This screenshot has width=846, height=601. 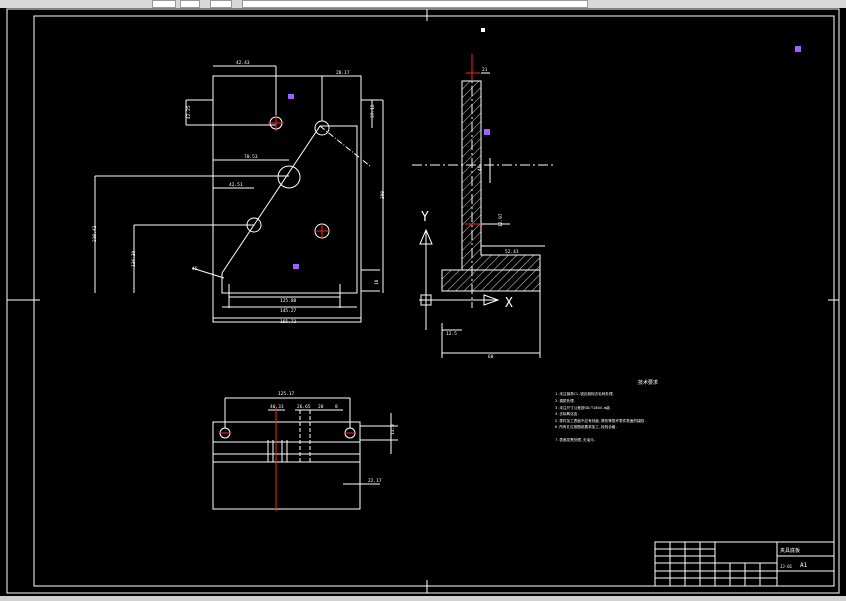 I want to click on title-block-sheet: A1, so click(x=804, y=565).